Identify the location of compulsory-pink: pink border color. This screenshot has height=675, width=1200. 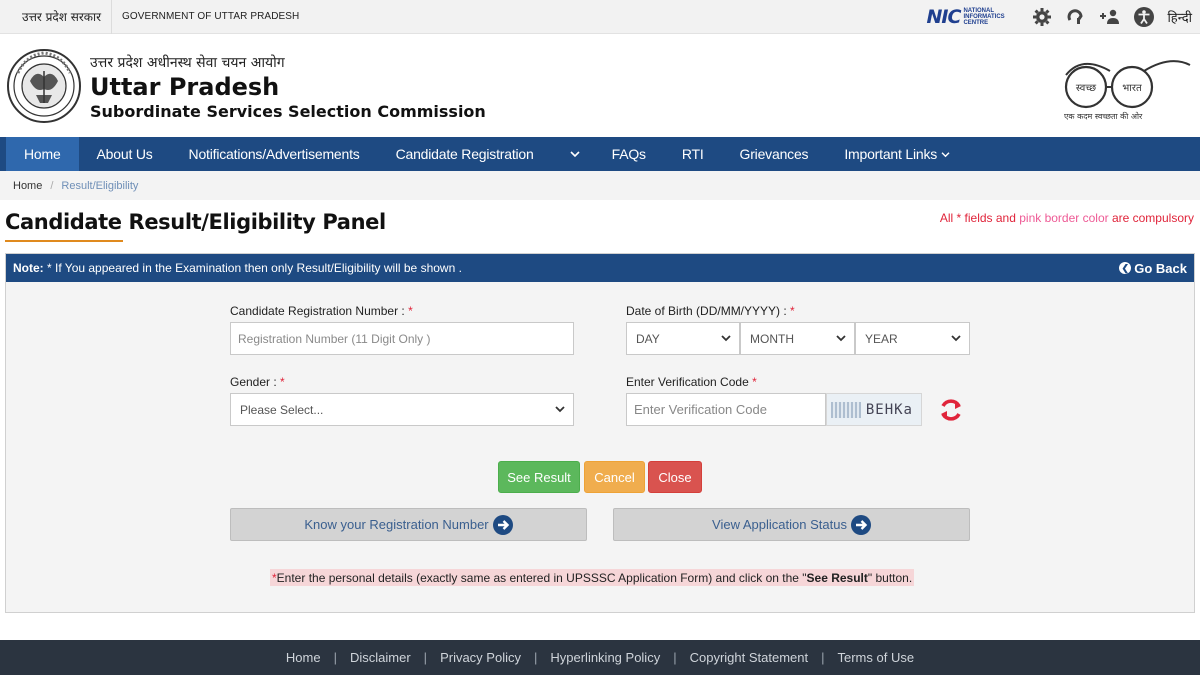
(1064, 218).